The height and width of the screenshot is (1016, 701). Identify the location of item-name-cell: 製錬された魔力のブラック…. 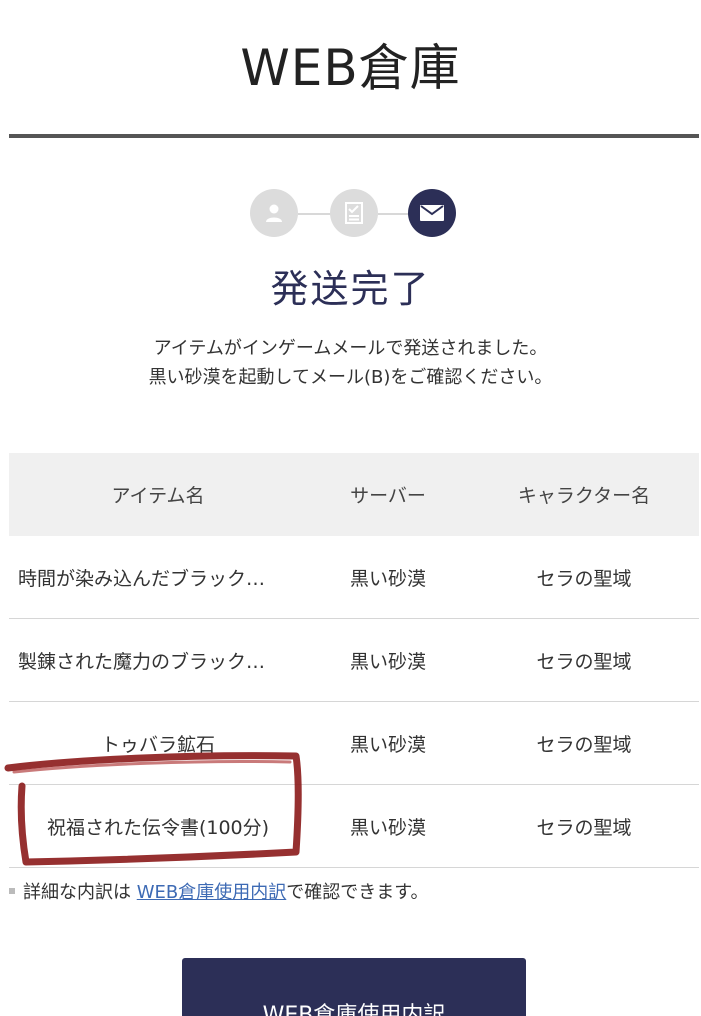
(158, 660).